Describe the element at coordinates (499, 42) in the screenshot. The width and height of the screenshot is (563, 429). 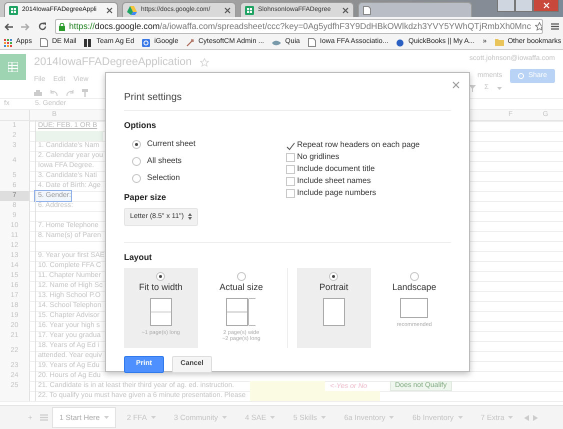
I see `folder-icon` at that location.